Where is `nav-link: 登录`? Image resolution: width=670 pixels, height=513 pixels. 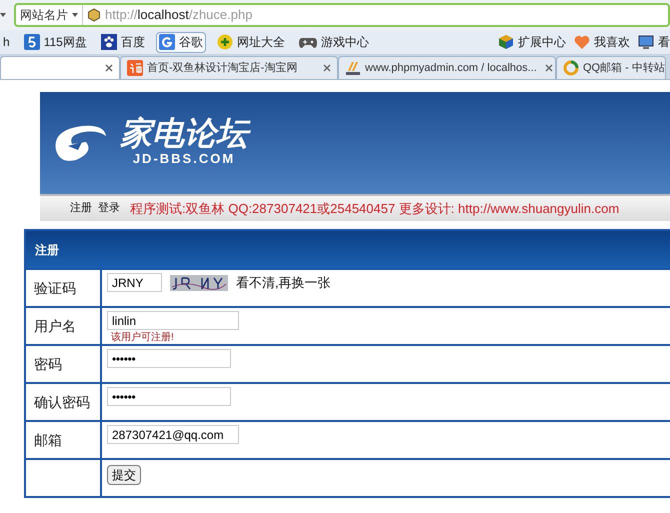
nav-link: 登录 is located at coordinates (109, 208).